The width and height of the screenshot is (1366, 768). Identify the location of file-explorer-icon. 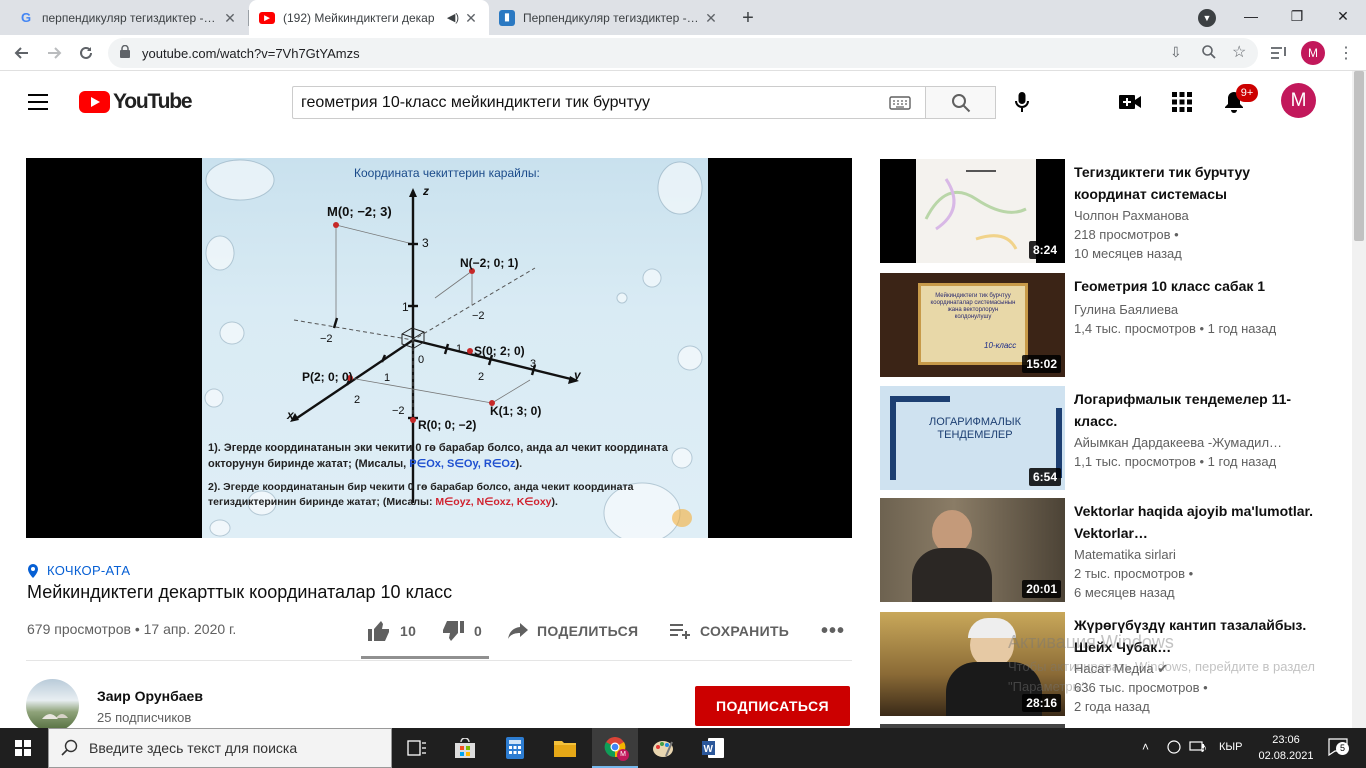
(565, 748).